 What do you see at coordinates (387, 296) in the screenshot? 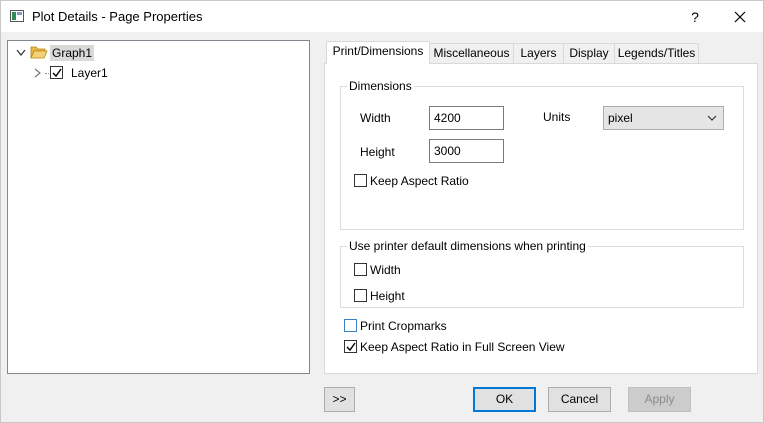
I see `printer-height-label: Height` at bounding box center [387, 296].